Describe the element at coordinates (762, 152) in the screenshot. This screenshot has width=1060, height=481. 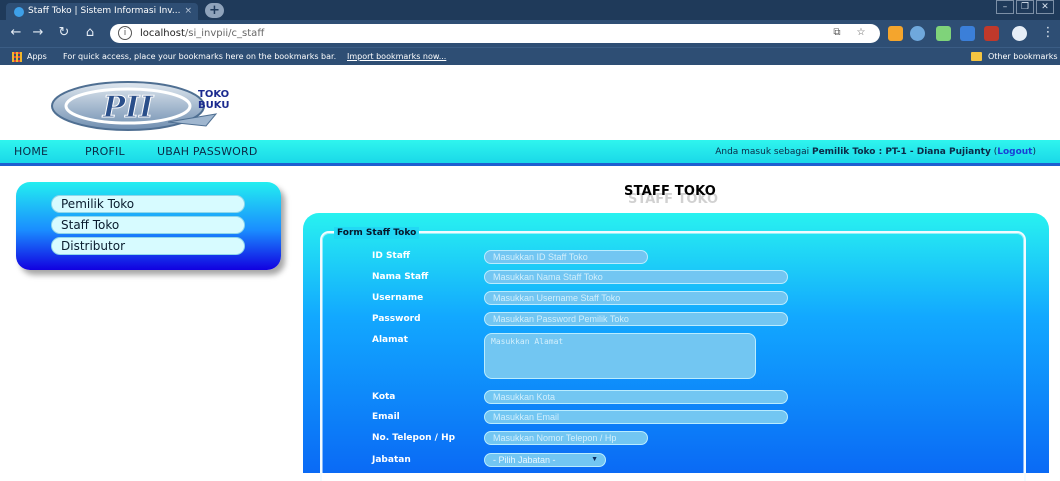
I see `login-prefix: Anda masuk sebagai` at that location.